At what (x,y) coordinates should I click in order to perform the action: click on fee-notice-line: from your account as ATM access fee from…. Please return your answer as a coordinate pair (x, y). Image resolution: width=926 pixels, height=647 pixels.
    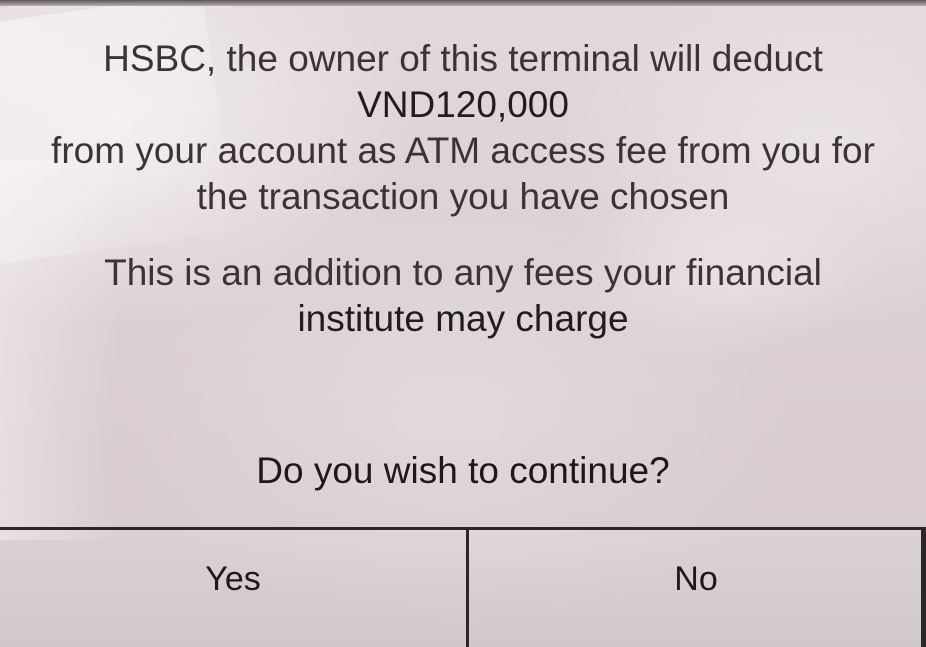
    Looking at the image, I should click on (463, 150).